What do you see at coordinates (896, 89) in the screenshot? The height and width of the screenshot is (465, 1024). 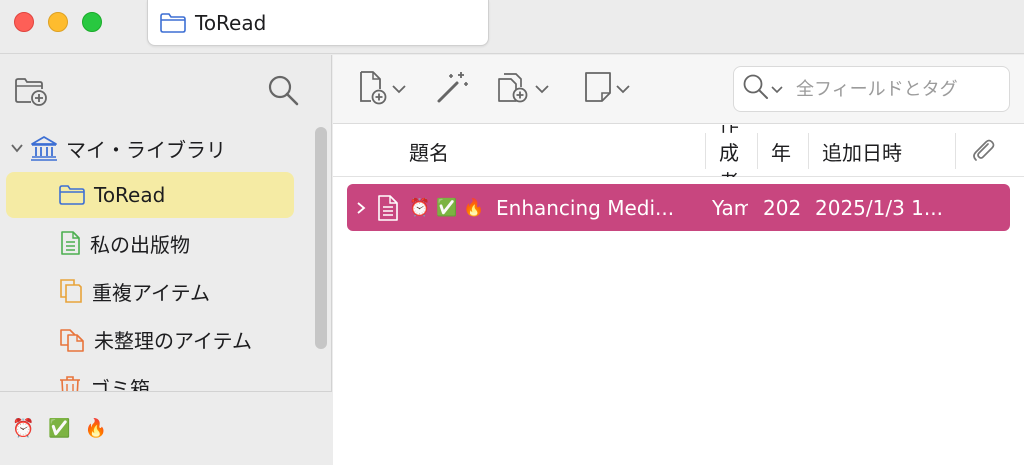 I see `search-input` at bounding box center [896, 89].